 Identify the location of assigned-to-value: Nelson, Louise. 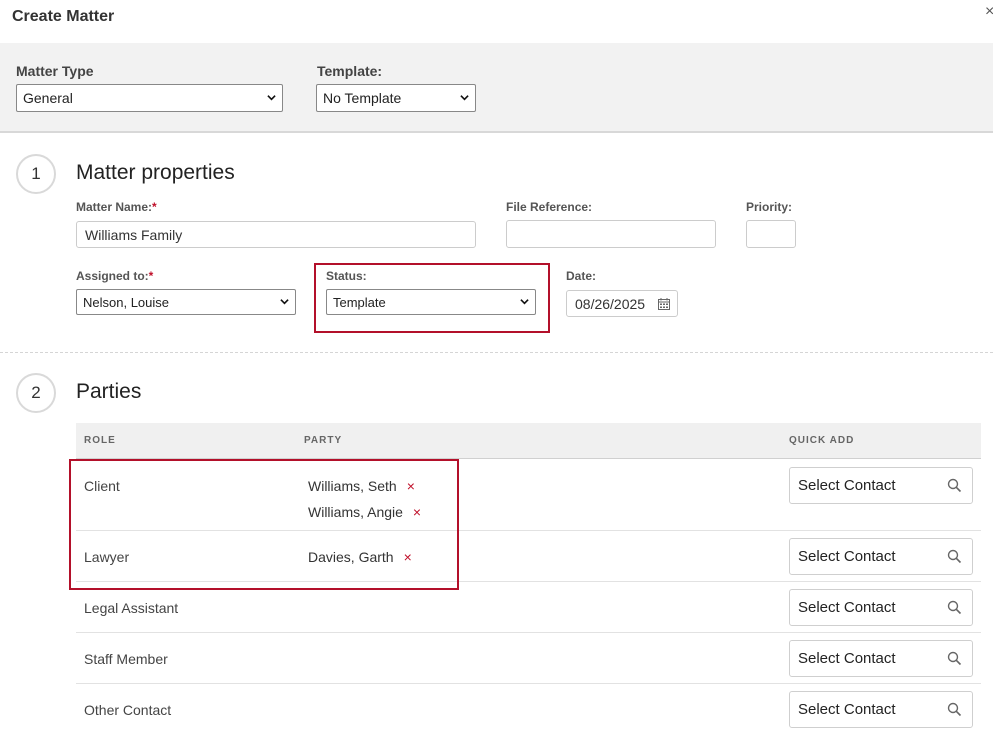
(126, 302).